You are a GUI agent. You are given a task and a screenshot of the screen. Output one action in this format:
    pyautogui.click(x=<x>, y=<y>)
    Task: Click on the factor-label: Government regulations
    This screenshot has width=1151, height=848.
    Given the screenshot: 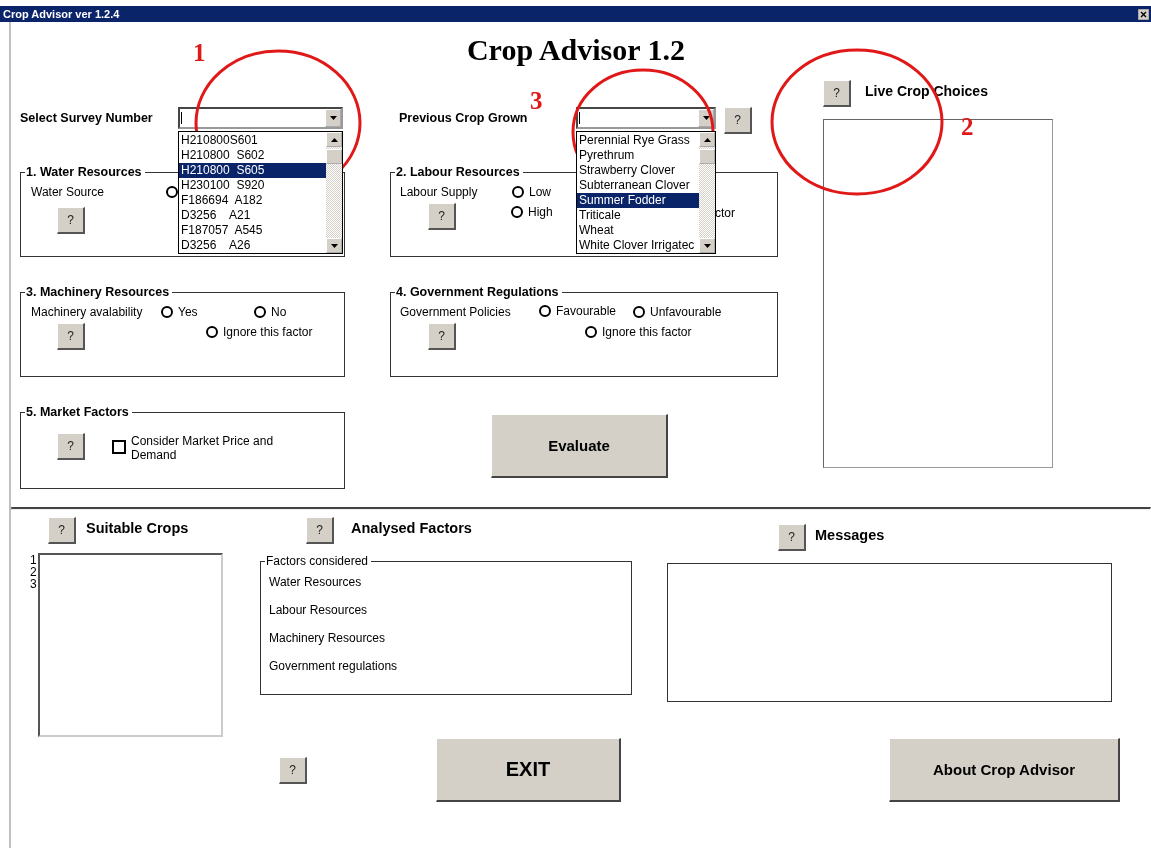 What is the action you would take?
    pyautogui.click(x=334, y=666)
    